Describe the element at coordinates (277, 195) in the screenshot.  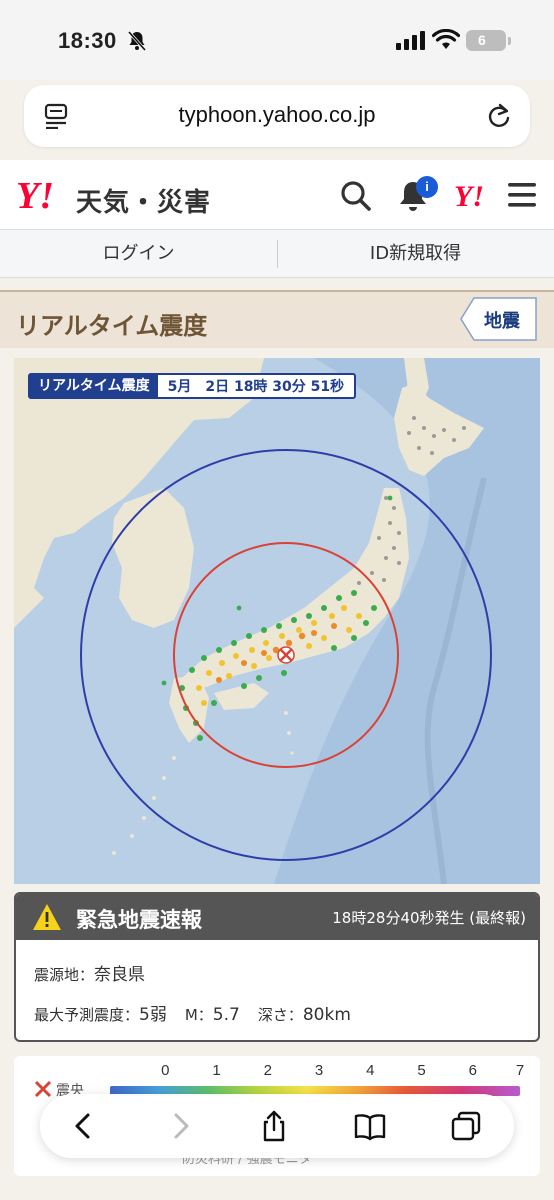
I see `site-header: Y! 天気・災害 Y!` at that location.